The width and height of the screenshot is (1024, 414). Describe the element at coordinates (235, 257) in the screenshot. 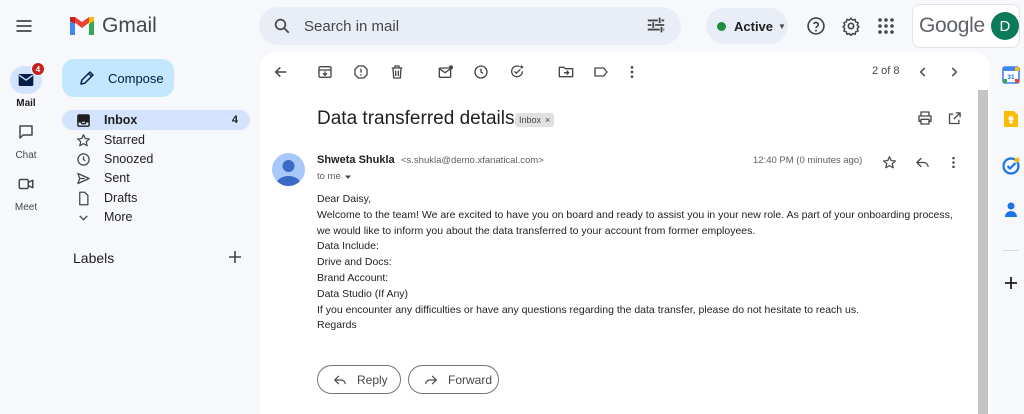

I see `create-label-button` at that location.